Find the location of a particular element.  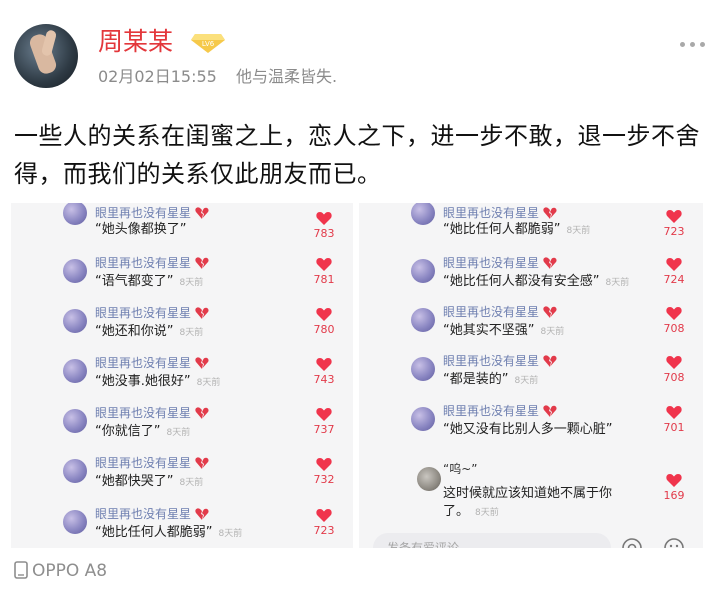

like-button: 701 is located at coordinates (674, 420).